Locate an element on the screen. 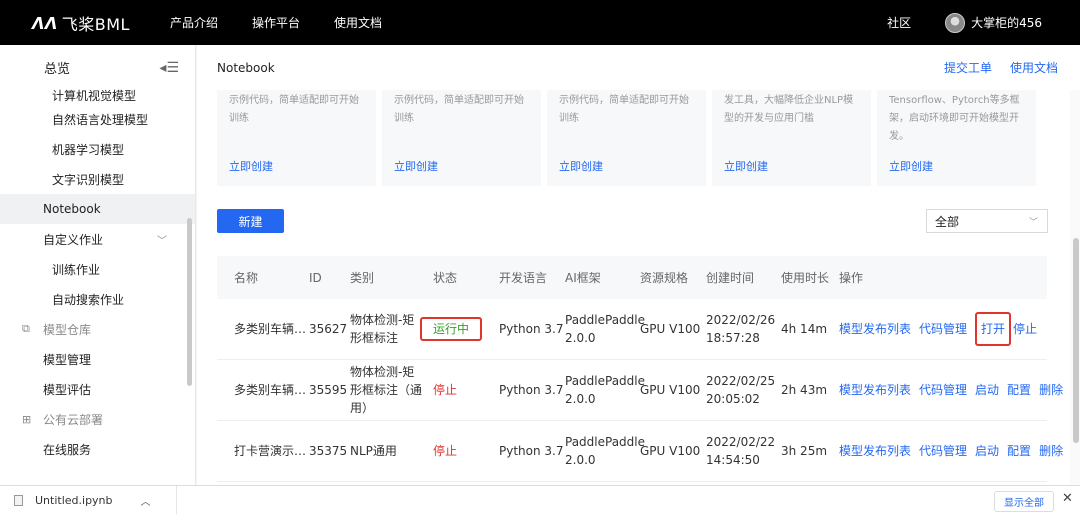 This screenshot has width=1080, height=514. template-card: 示例代码，简单适配即可开始训练 立即创建 is located at coordinates (296, 138).